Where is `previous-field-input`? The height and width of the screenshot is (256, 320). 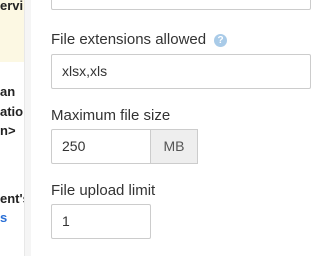
previous-field-input is located at coordinates (181, 5).